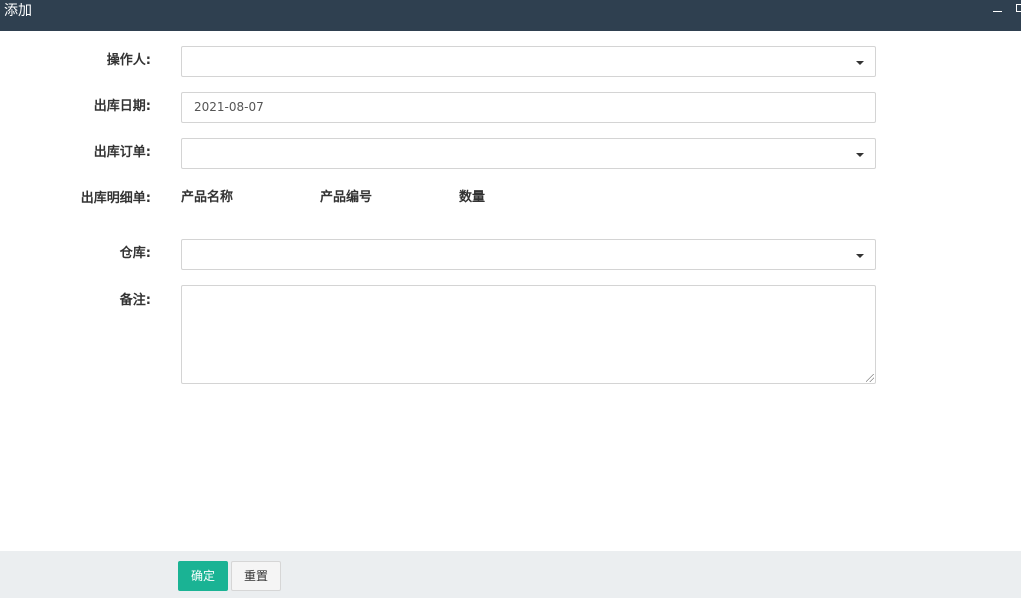 This screenshot has width=1021, height=598. I want to click on column-product-code: 产品编号, so click(346, 197).